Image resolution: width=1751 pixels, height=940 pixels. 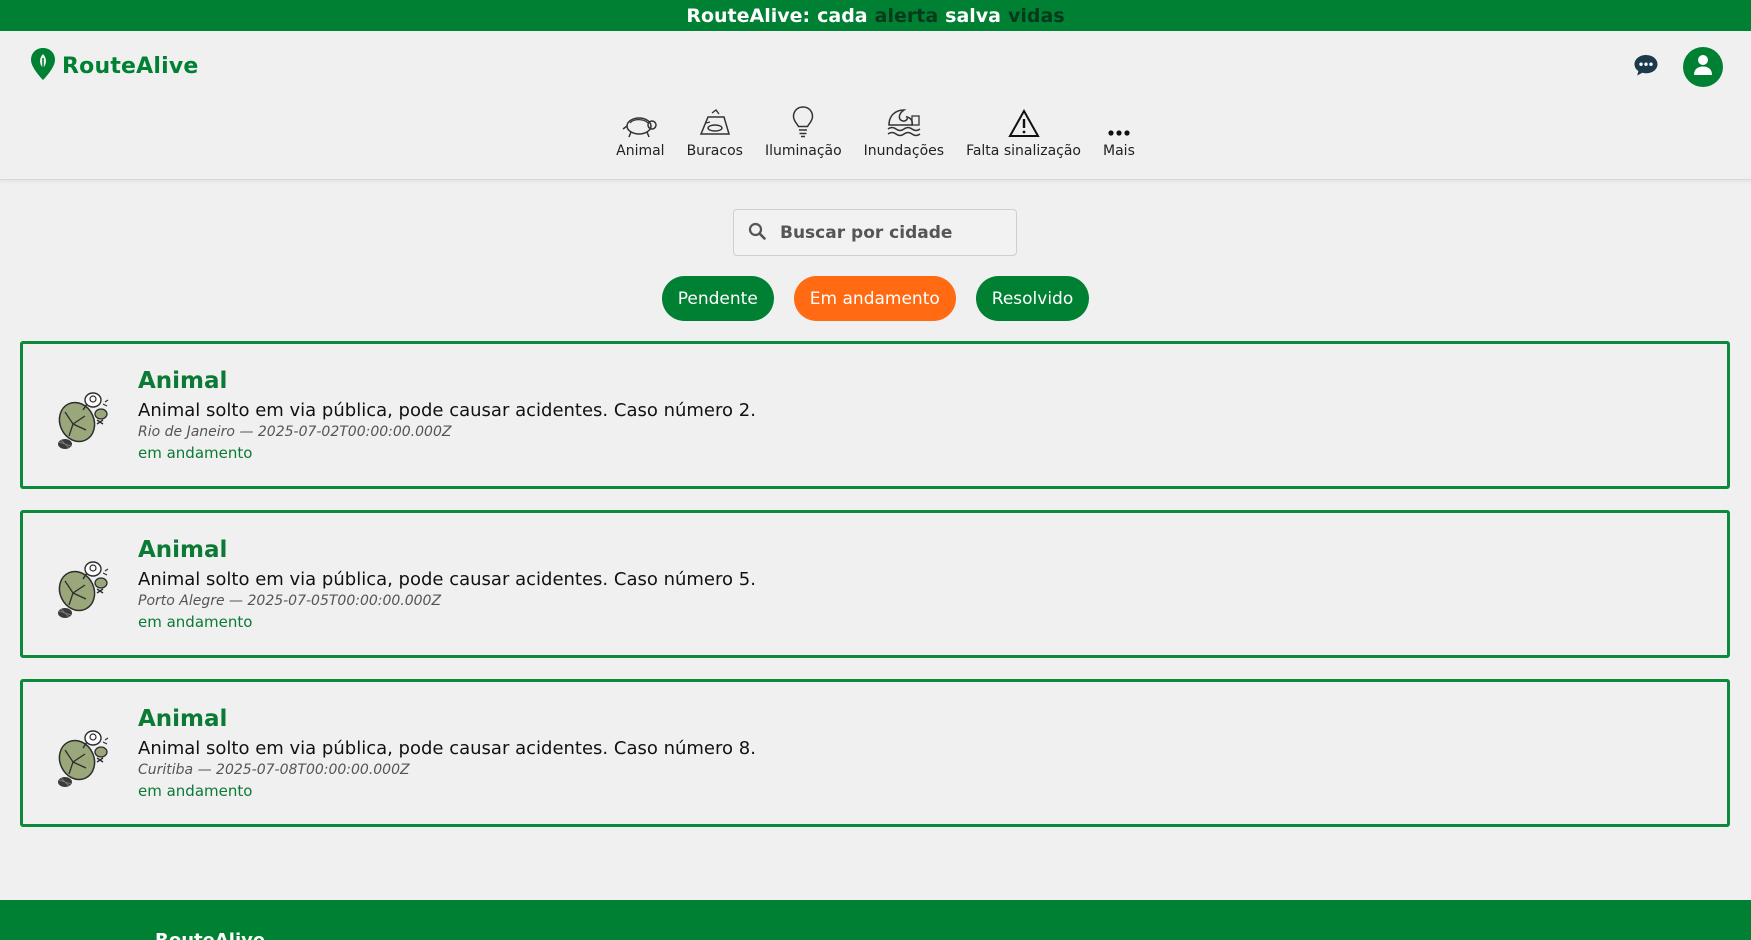 What do you see at coordinates (1119, 151) in the screenshot?
I see `category-label: Mais` at bounding box center [1119, 151].